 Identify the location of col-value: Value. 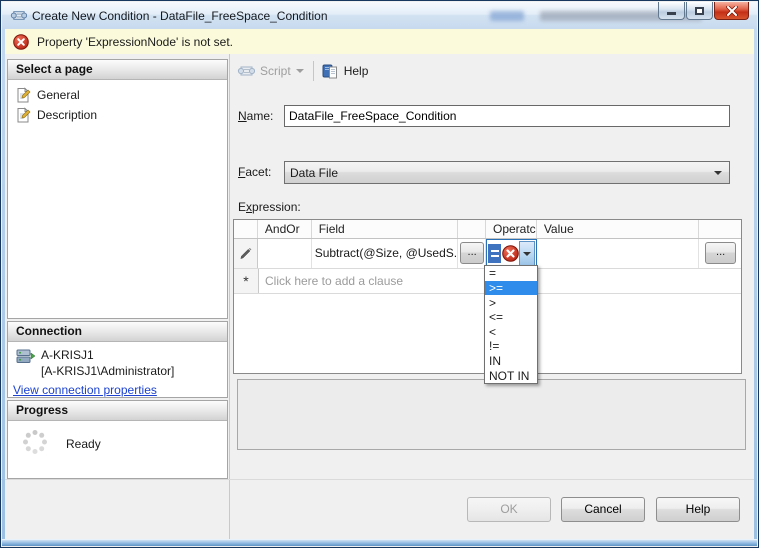
(618, 229).